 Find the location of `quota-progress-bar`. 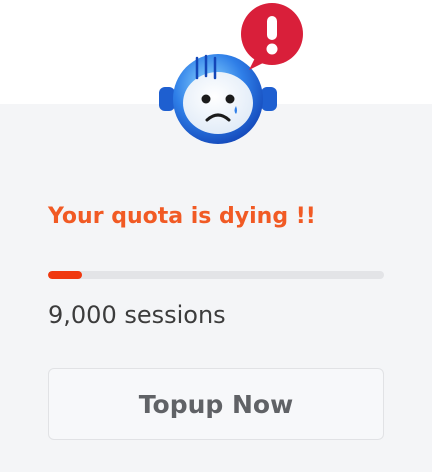

quota-progress-bar is located at coordinates (216, 275).